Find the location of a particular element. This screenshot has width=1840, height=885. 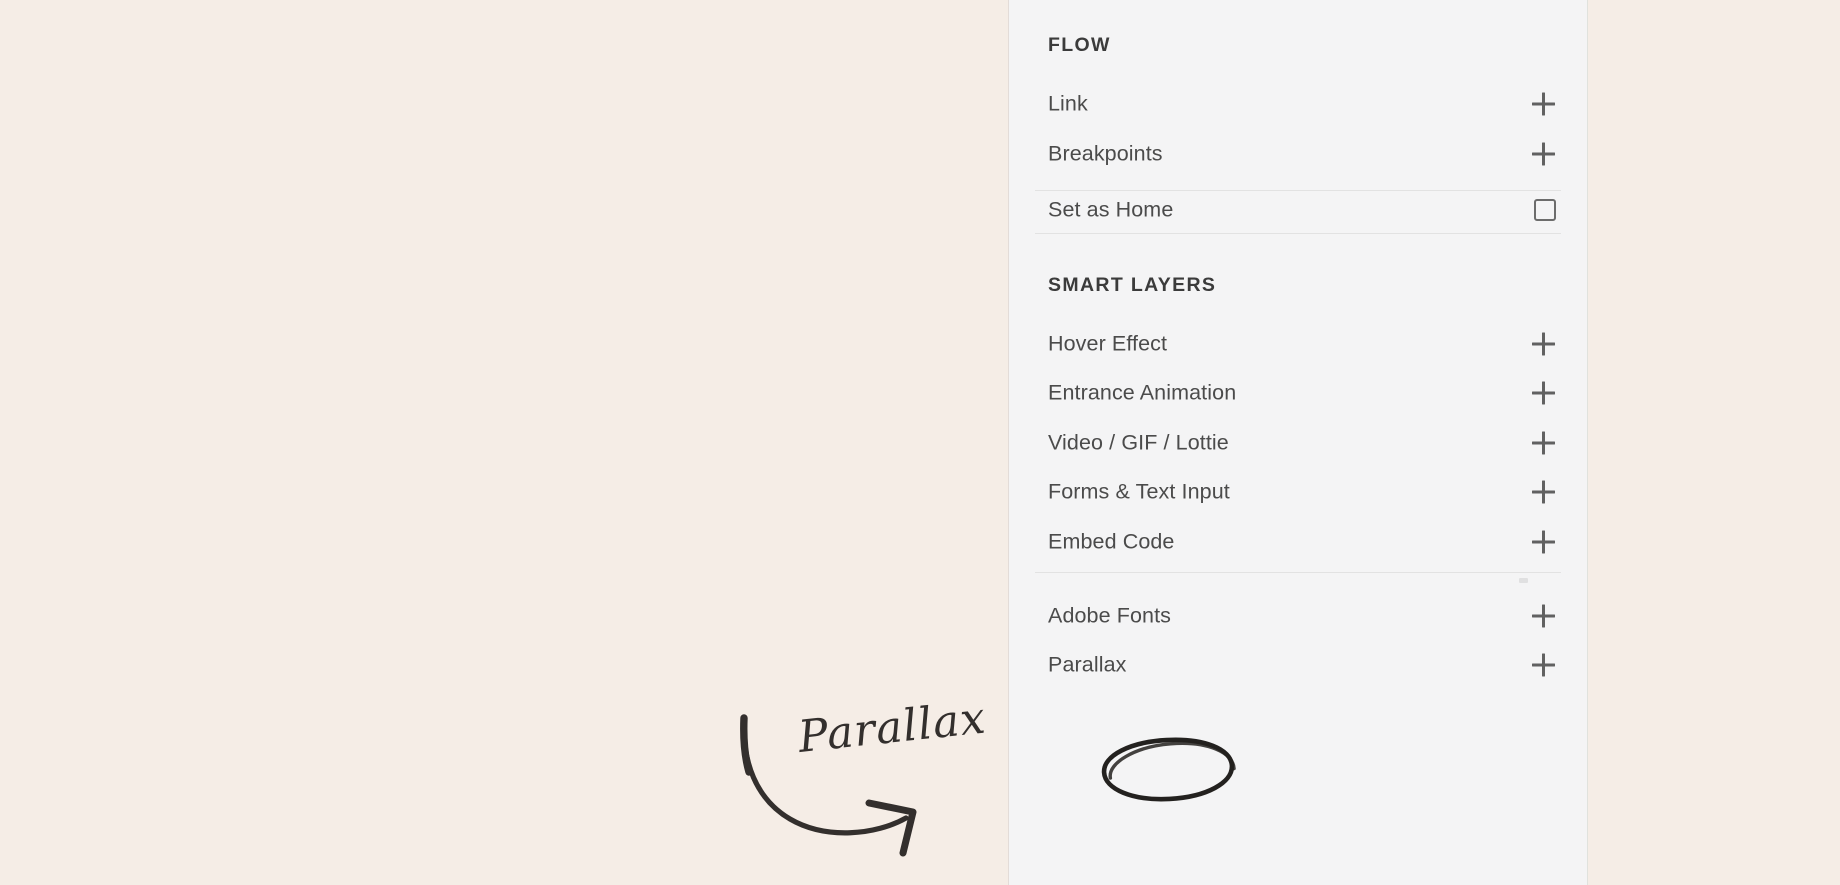

curved-arrow-icon is located at coordinates (828, 785).